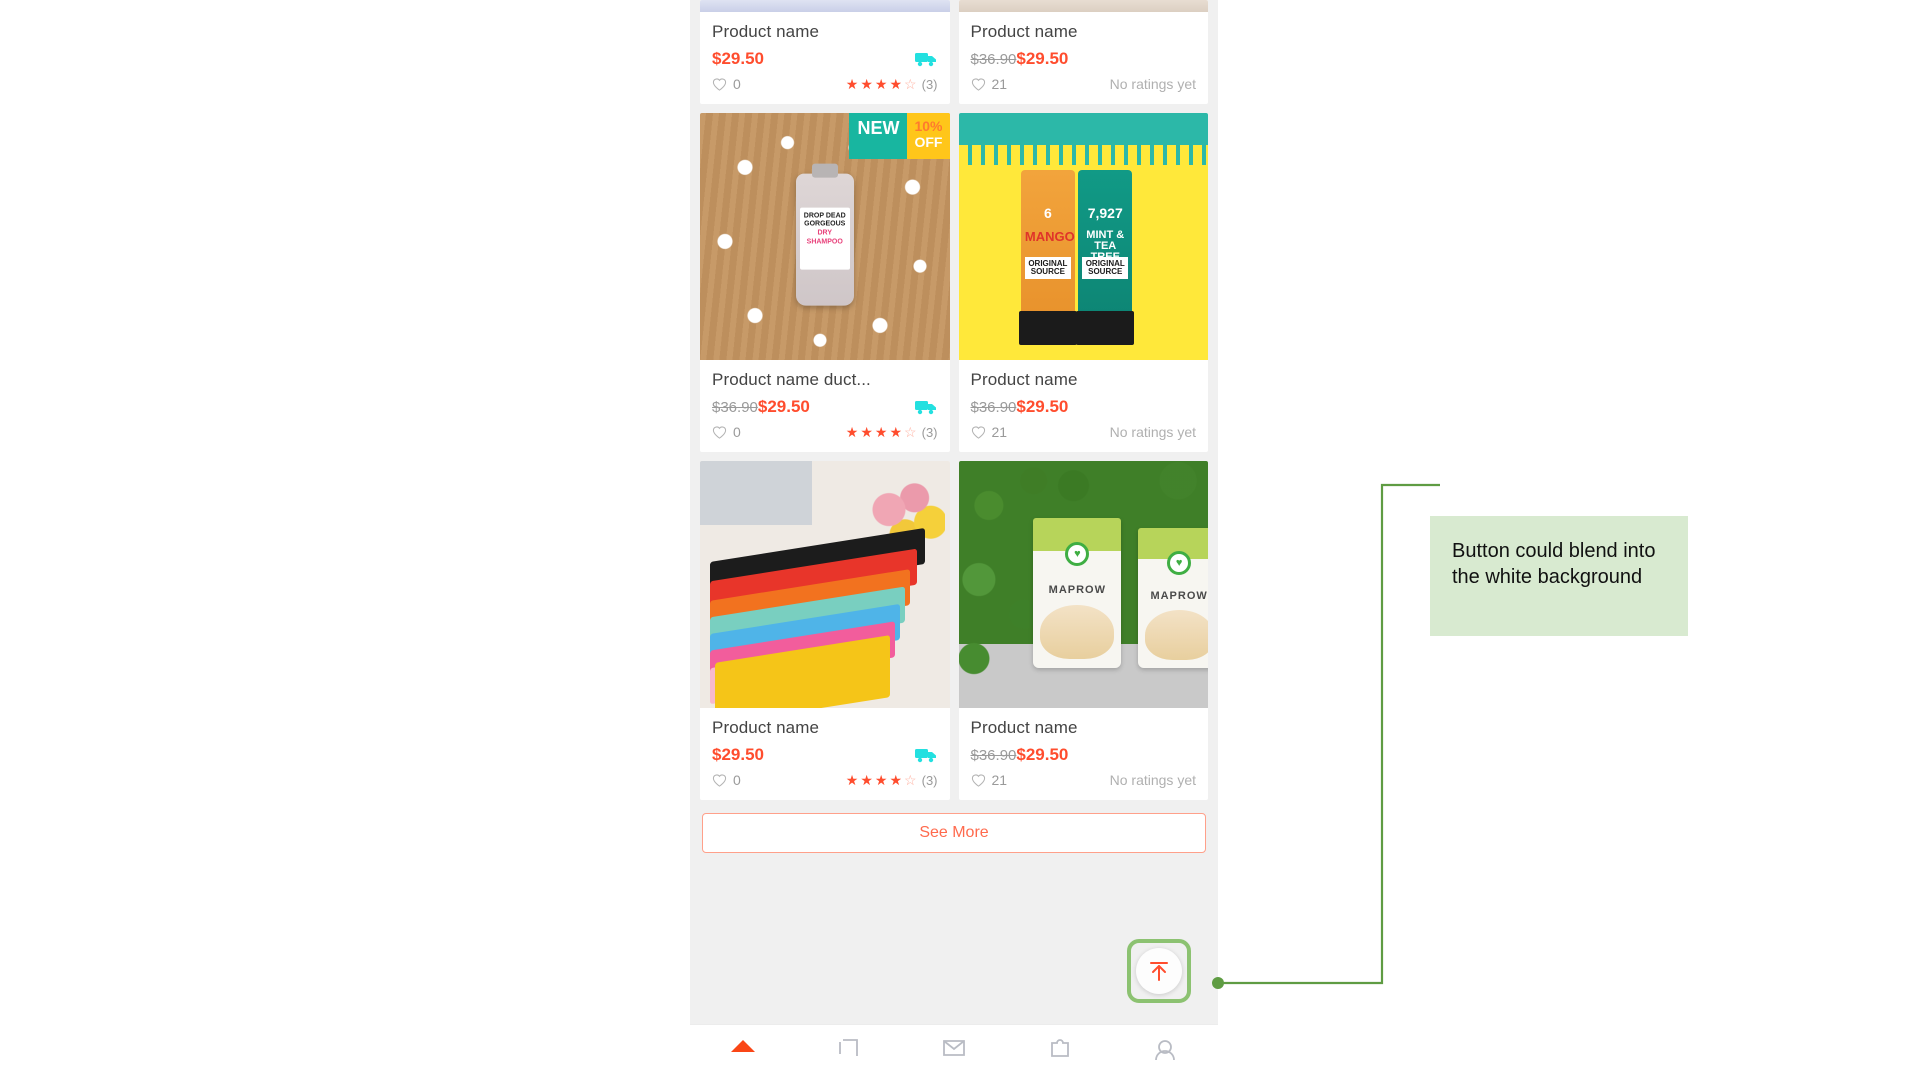 Image resolution: width=1920 pixels, height=1070 pixels. What do you see at coordinates (825, 780) in the screenshot?
I see `product-meta-row: 0 ★ ★ ★ ★ ☆ (3)` at bounding box center [825, 780].